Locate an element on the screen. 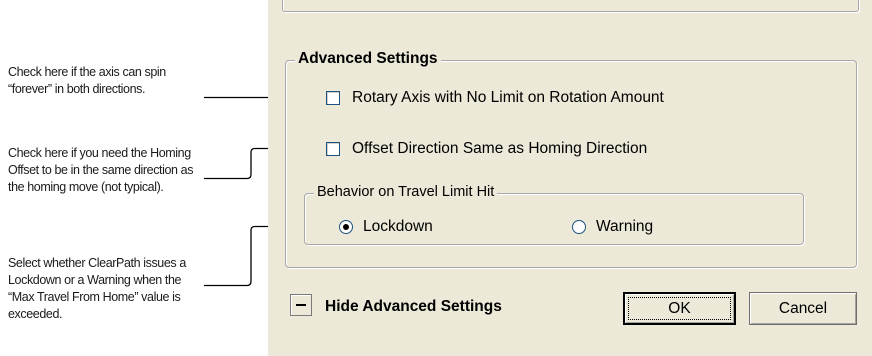 Image resolution: width=872 pixels, height=356 pixels. hide-advanced-button is located at coordinates (301, 305).